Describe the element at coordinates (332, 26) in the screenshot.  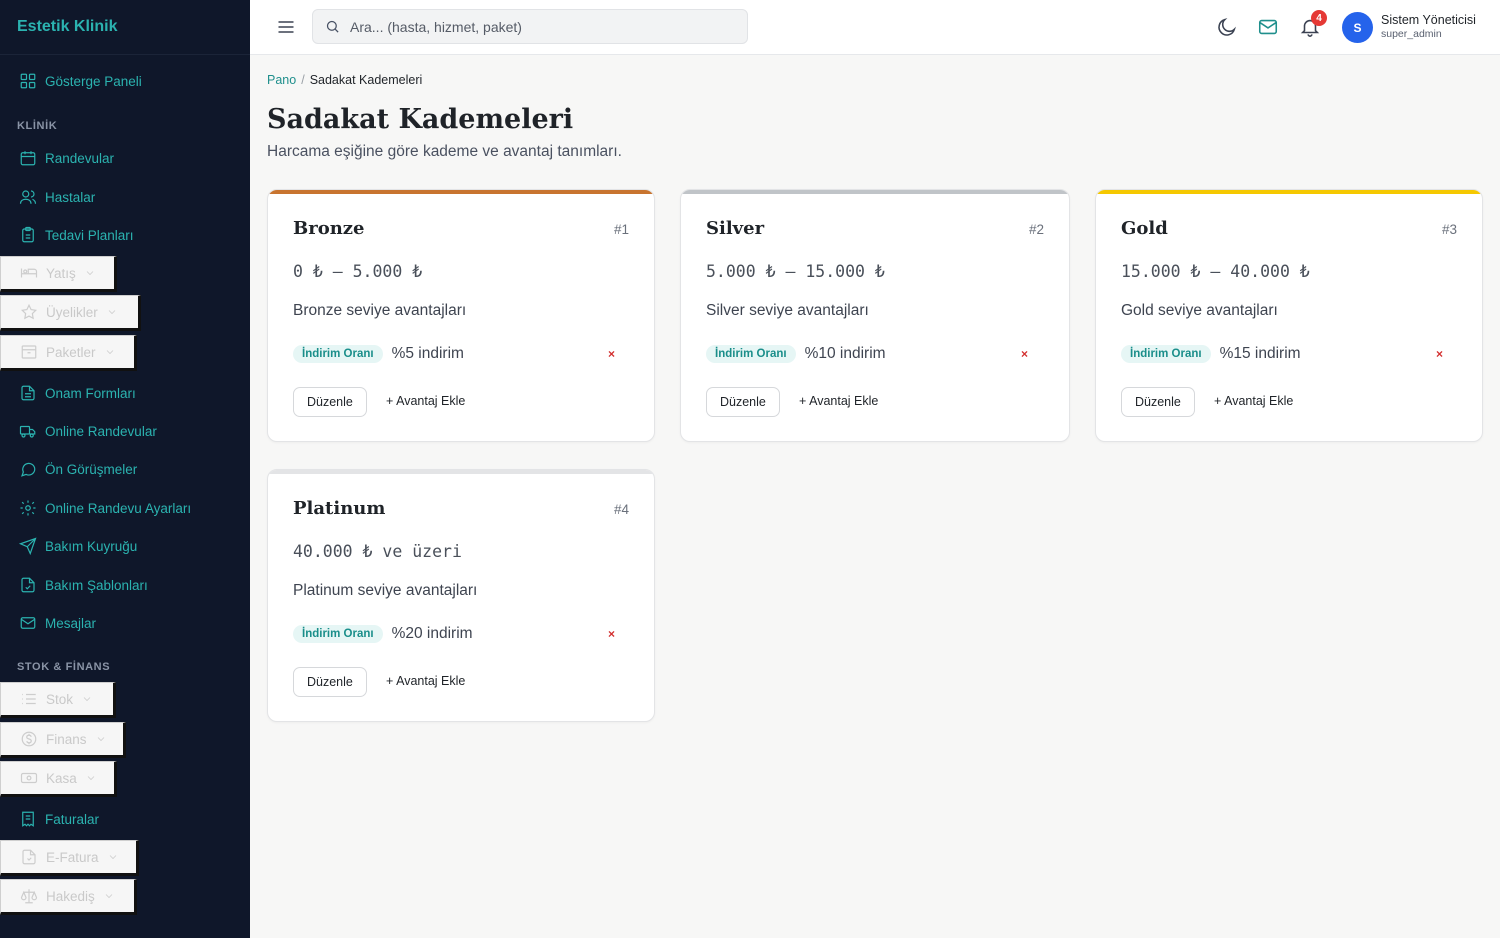
I see `search-icon` at that location.